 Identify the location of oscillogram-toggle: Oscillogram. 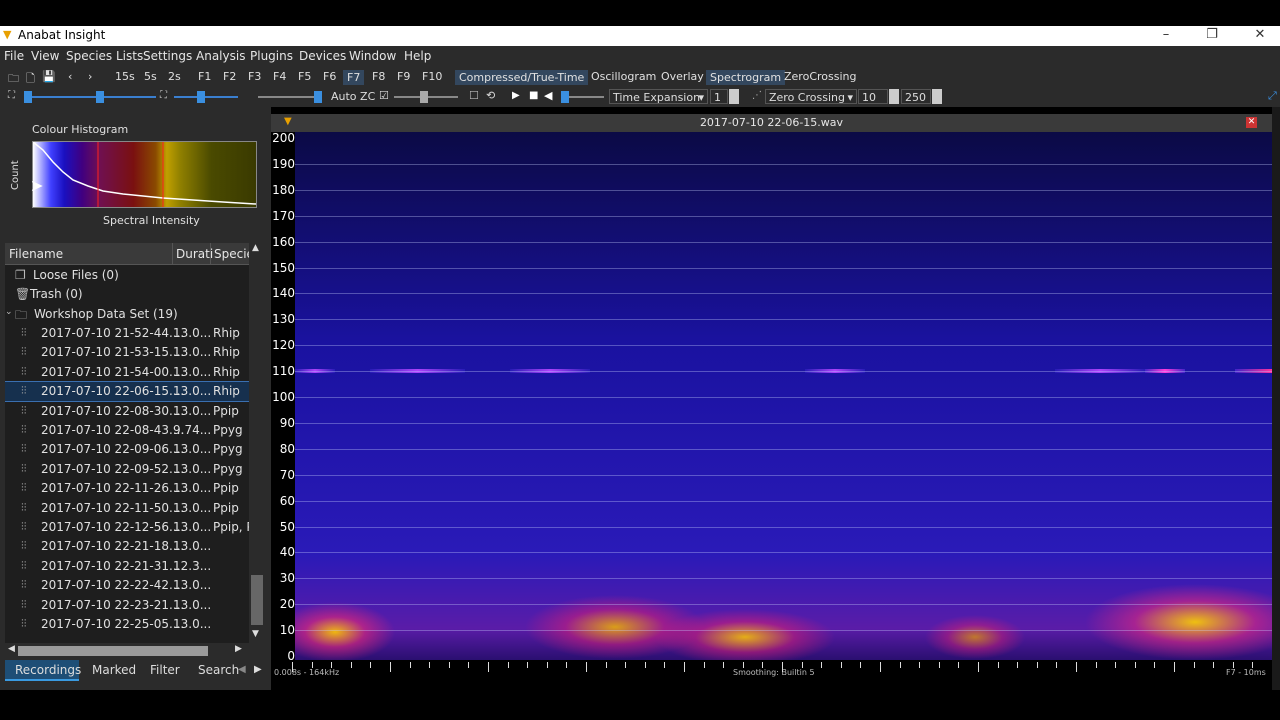
(623, 76).